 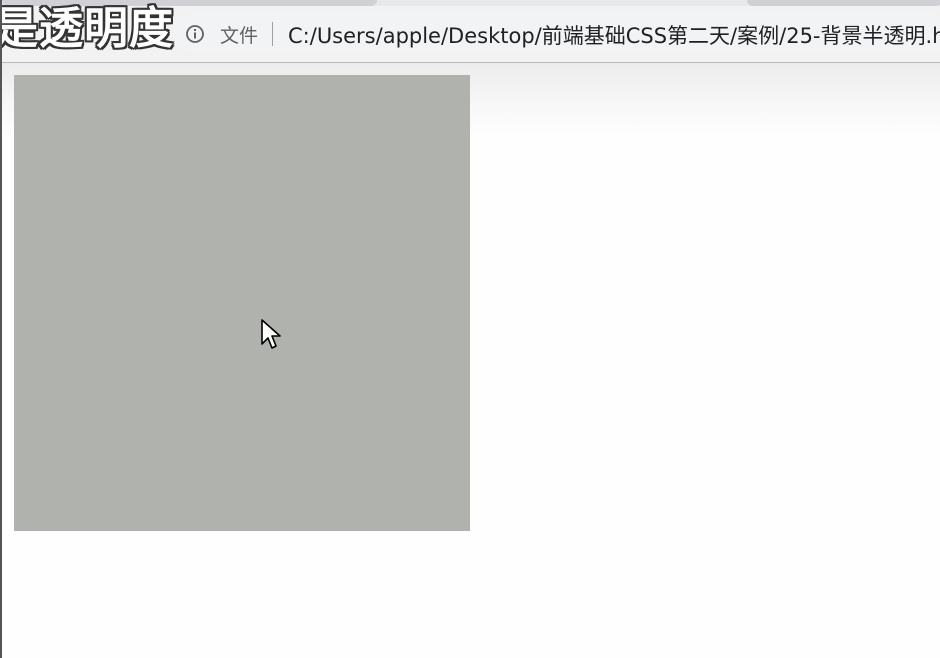 What do you see at coordinates (87, 28) in the screenshot?
I see `video-caption: 是透明度` at bounding box center [87, 28].